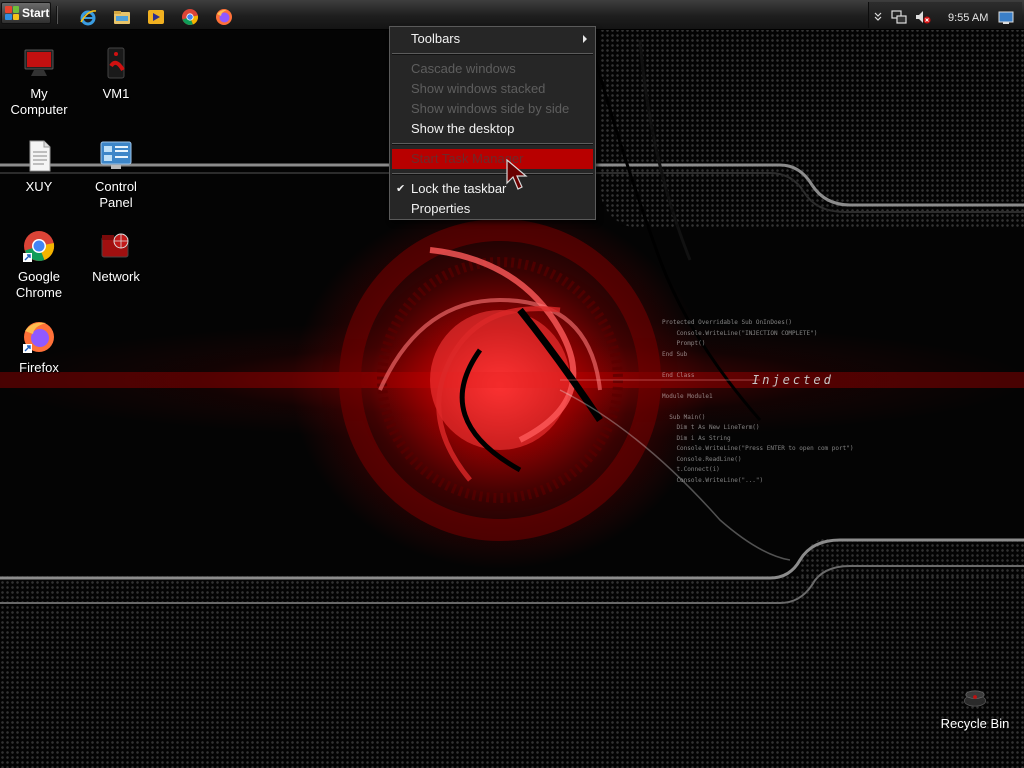 The width and height of the screenshot is (1024, 768). I want to click on network-folder-icon, so click(115, 245).